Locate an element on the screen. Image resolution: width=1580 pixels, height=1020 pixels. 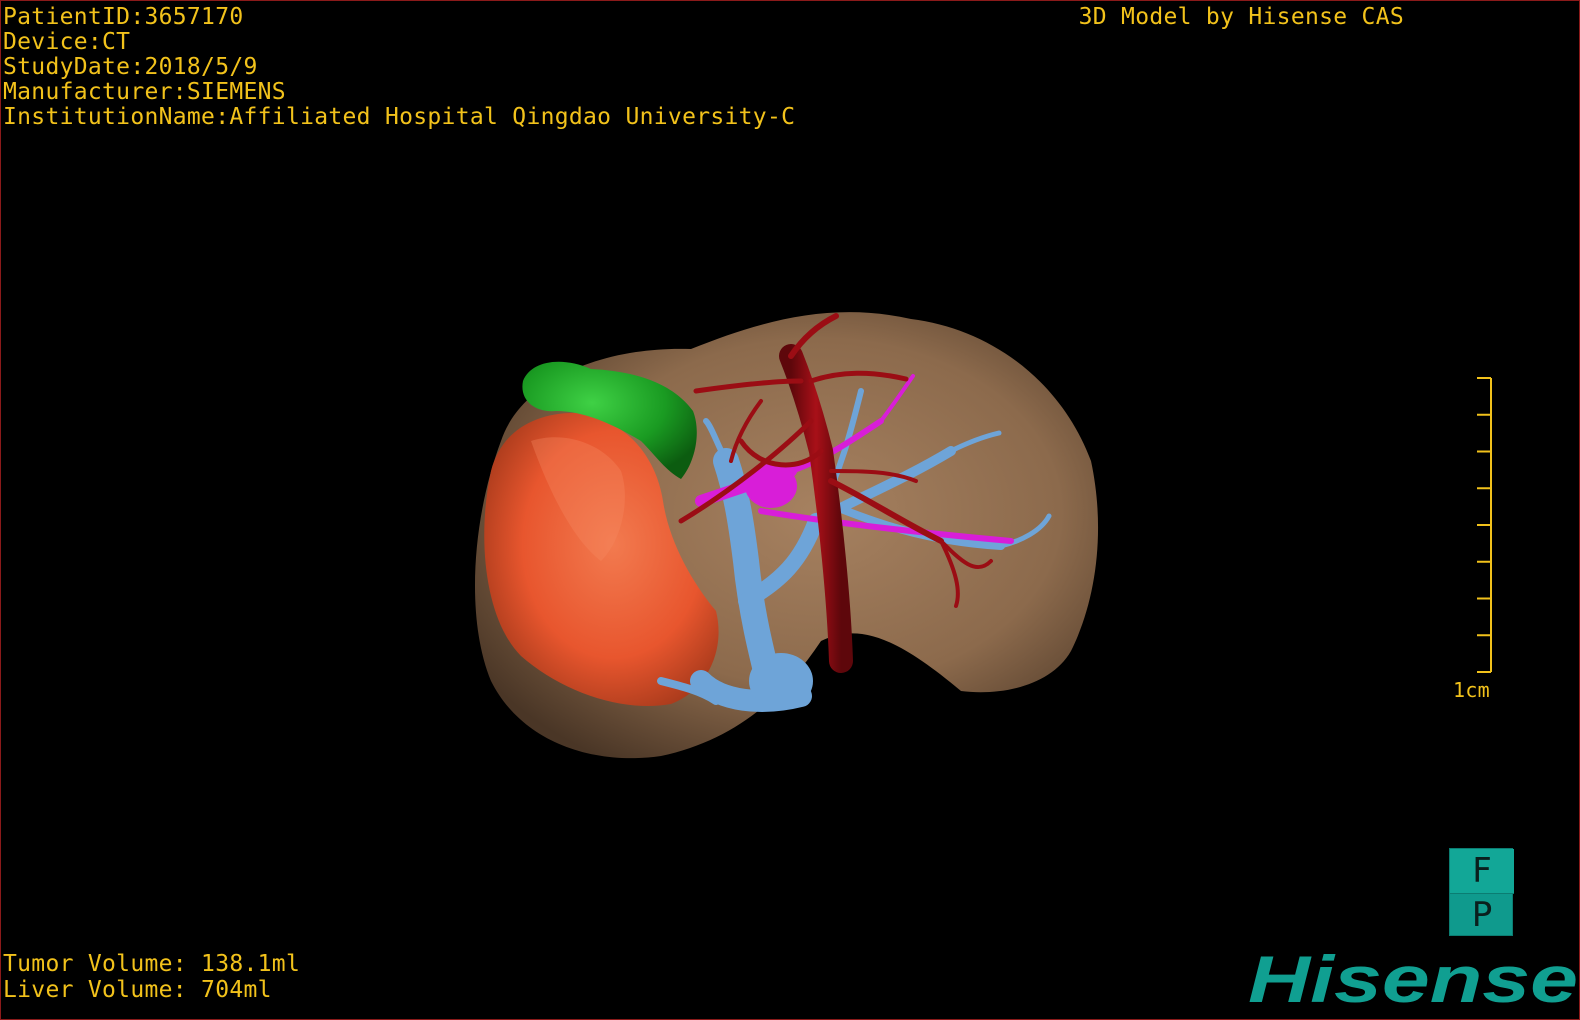
study-date-text: StudyDate:2018/5/9 is located at coordinates (130, 67).